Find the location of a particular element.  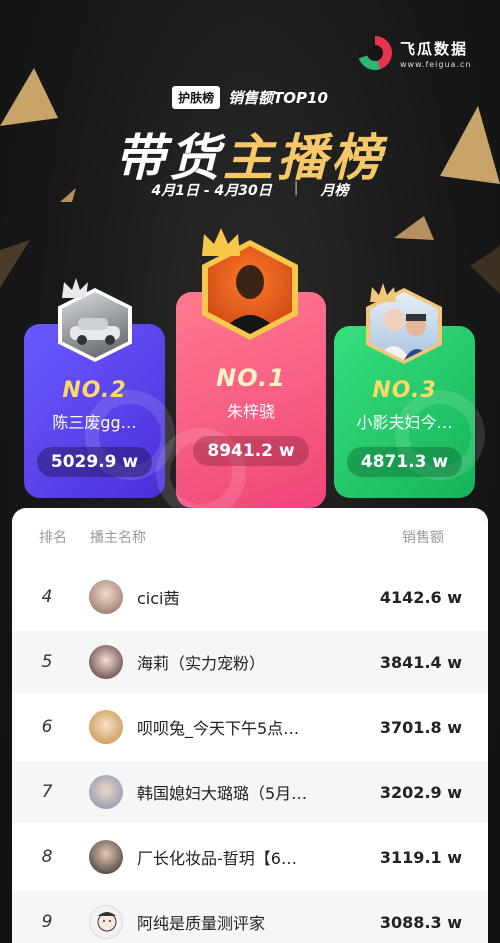

date-row: 4月1日 - 4月30日 | 月榜 is located at coordinates (250, 190).